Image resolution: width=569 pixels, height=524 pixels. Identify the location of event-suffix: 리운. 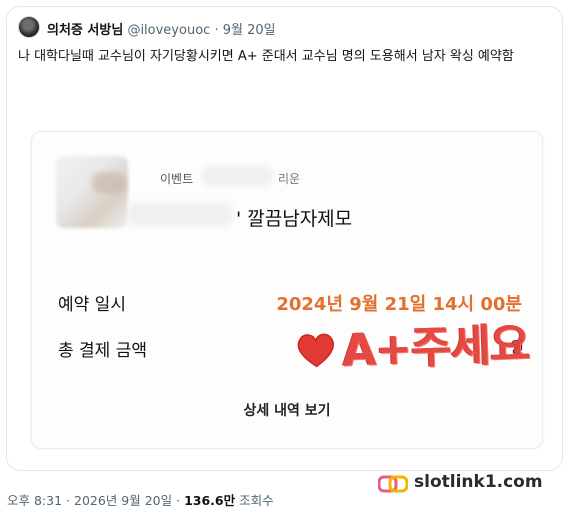
(289, 179).